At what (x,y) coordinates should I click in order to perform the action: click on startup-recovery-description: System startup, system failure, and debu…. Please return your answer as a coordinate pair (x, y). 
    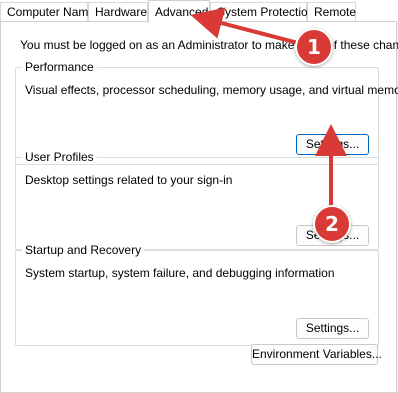
    Looking at the image, I should click on (180, 273).